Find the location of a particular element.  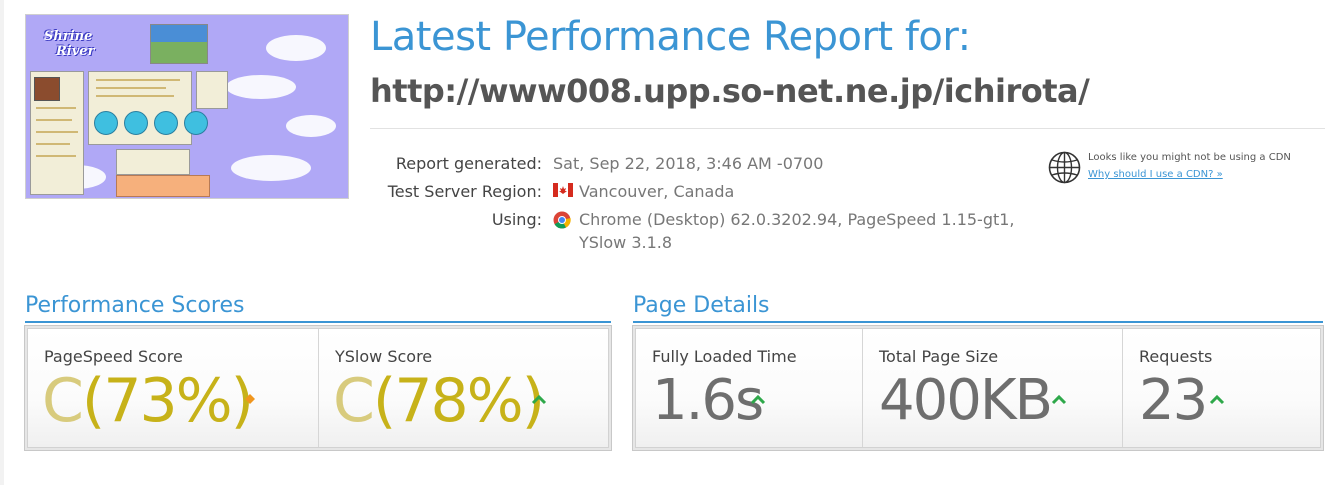

pagespeed-grade-letter: C is located at coordinates (63, 401).